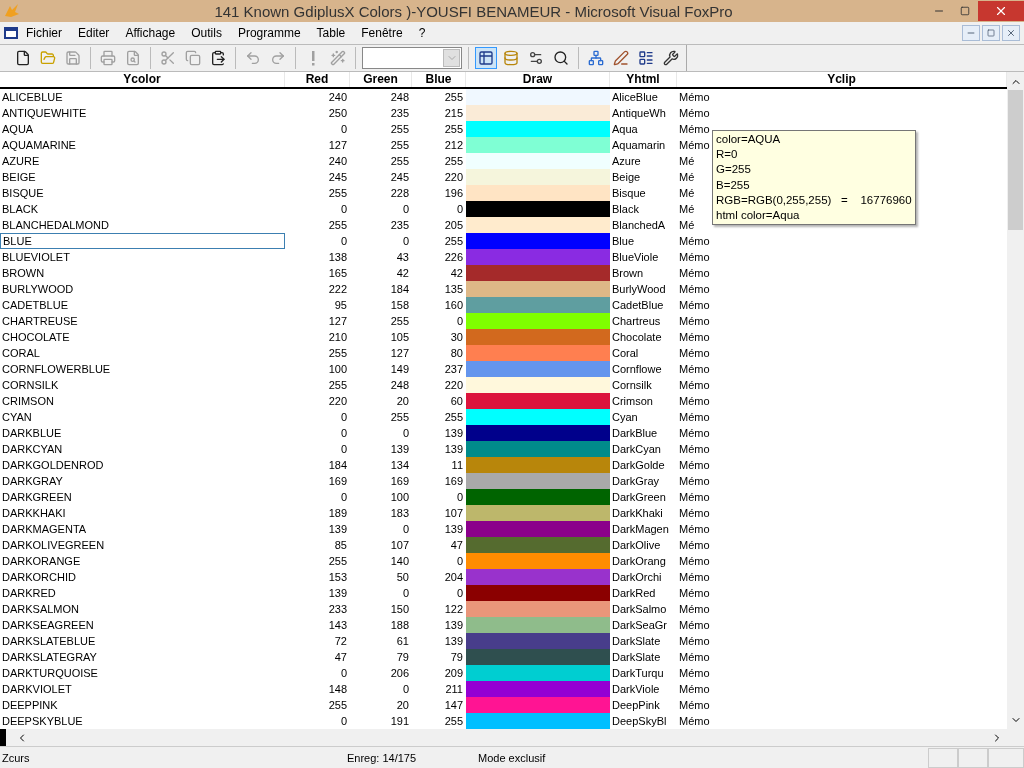 The image size is (1024, 768). What do you see at coordinates (317, 79) in the screenshot?
I see `column-header: Red` at bounding box center [317, 79].